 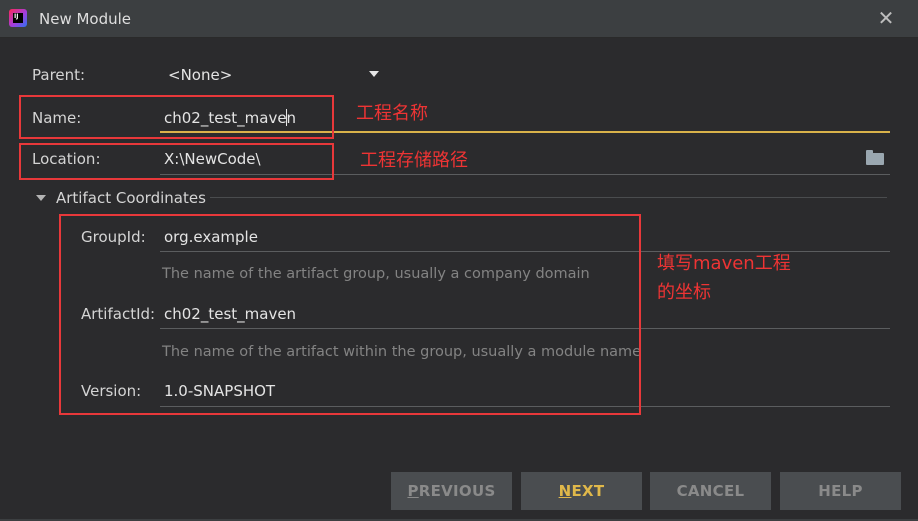 What do you see at coordinates (41, 198) in the screenshot?
I see `collapse-triangle-icon` at bounding box center [41, 198].